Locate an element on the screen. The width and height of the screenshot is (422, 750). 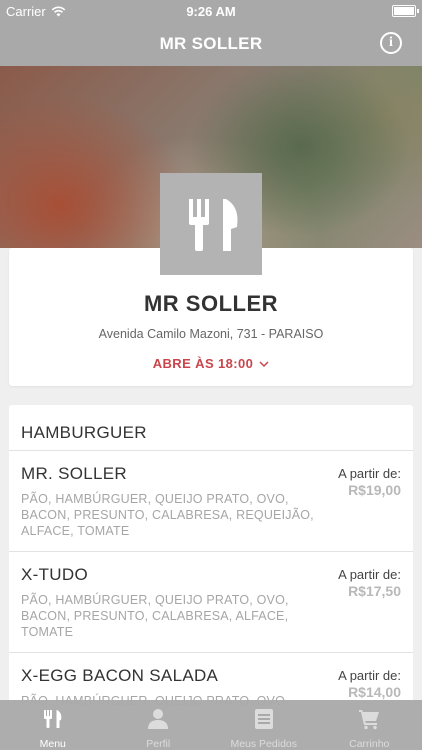
battery-icon is located at coordinates (405, 11).